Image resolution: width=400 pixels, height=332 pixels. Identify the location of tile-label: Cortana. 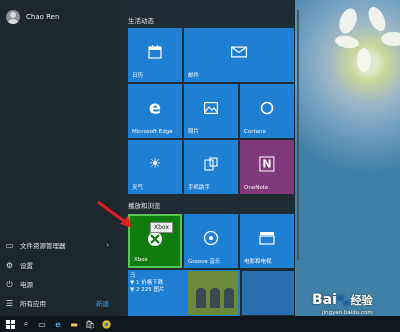
(255, 132).